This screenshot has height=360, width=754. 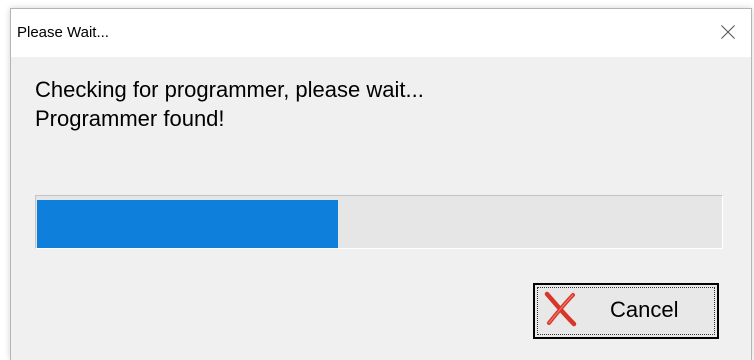 What do you see at coordinates (379, 222) in the screenshot?
I see `progress-bar` at bounding box center [379, 222].